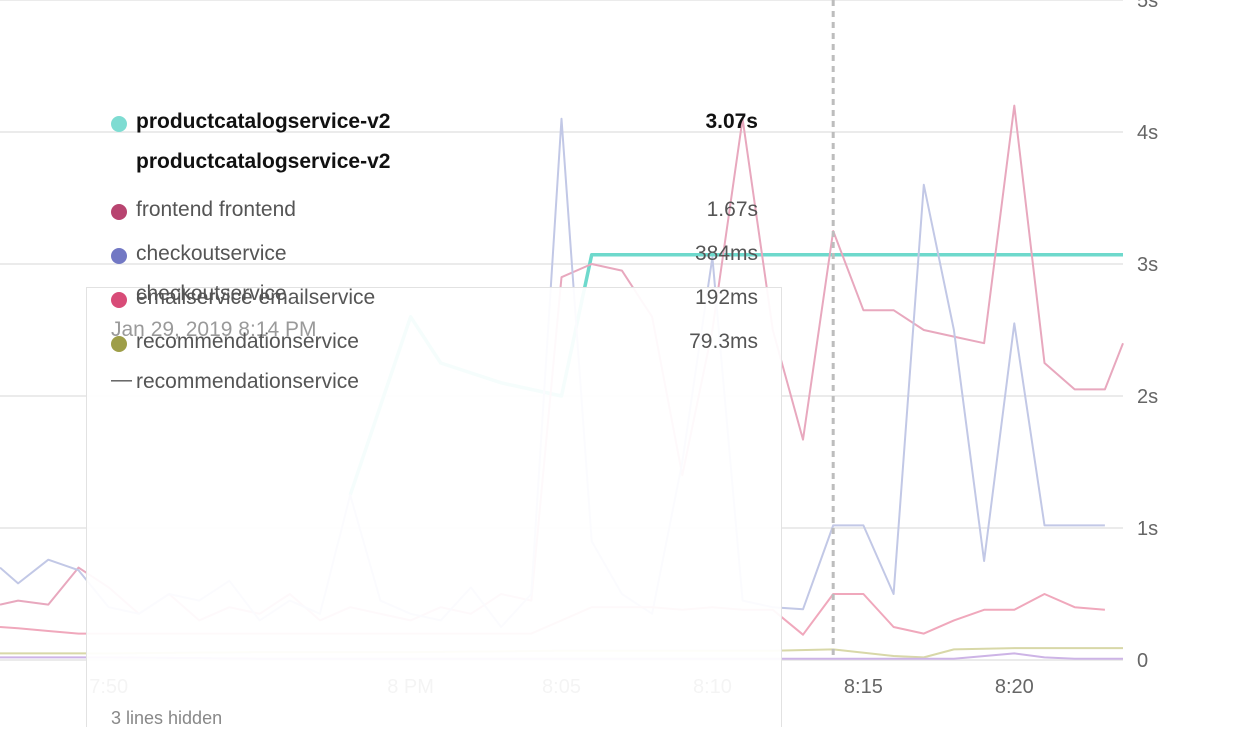  I want to click on y-tick-label: 2s, so click(1147, 397).